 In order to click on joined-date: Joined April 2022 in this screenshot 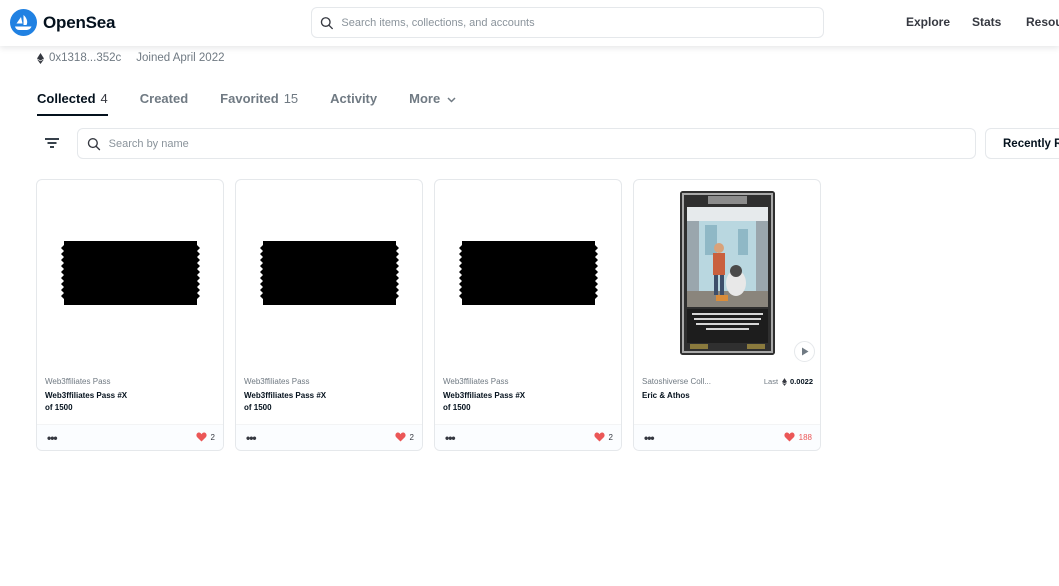, I will do `click(180, 58)`.